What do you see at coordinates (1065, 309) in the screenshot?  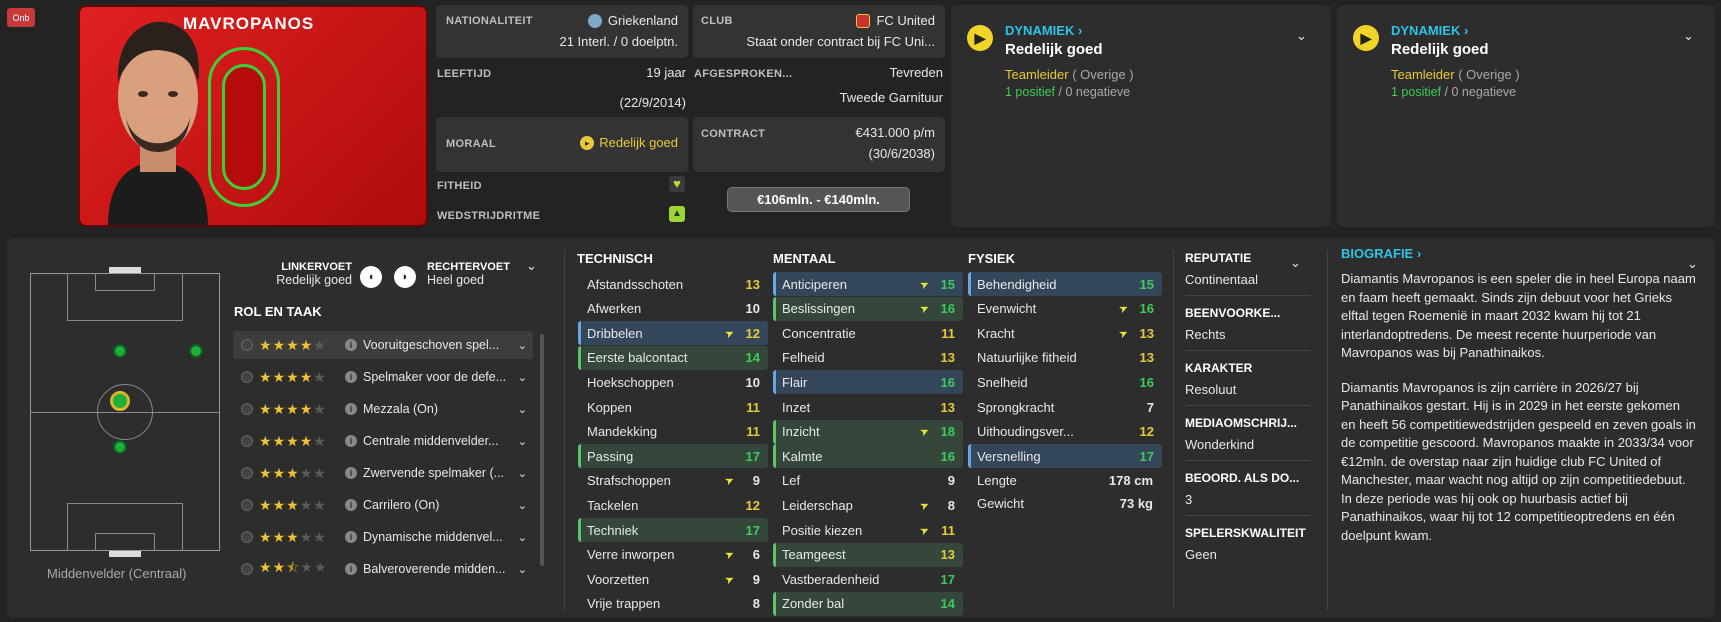 I see `attribute-row: Evenwicht ➤ 16` at bounding box center [1065, 309].